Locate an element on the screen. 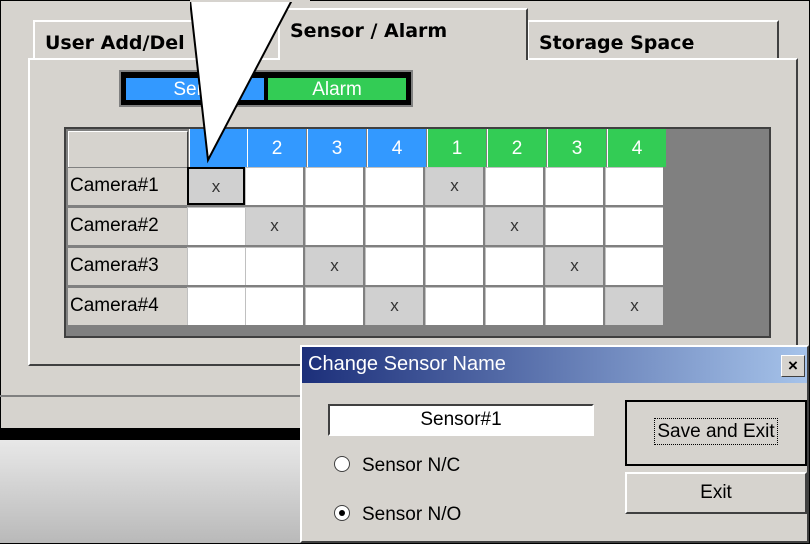 This screenshot has height=544, width=810. row-header-camera: Camera#3 is located at coordinates (129, 266).